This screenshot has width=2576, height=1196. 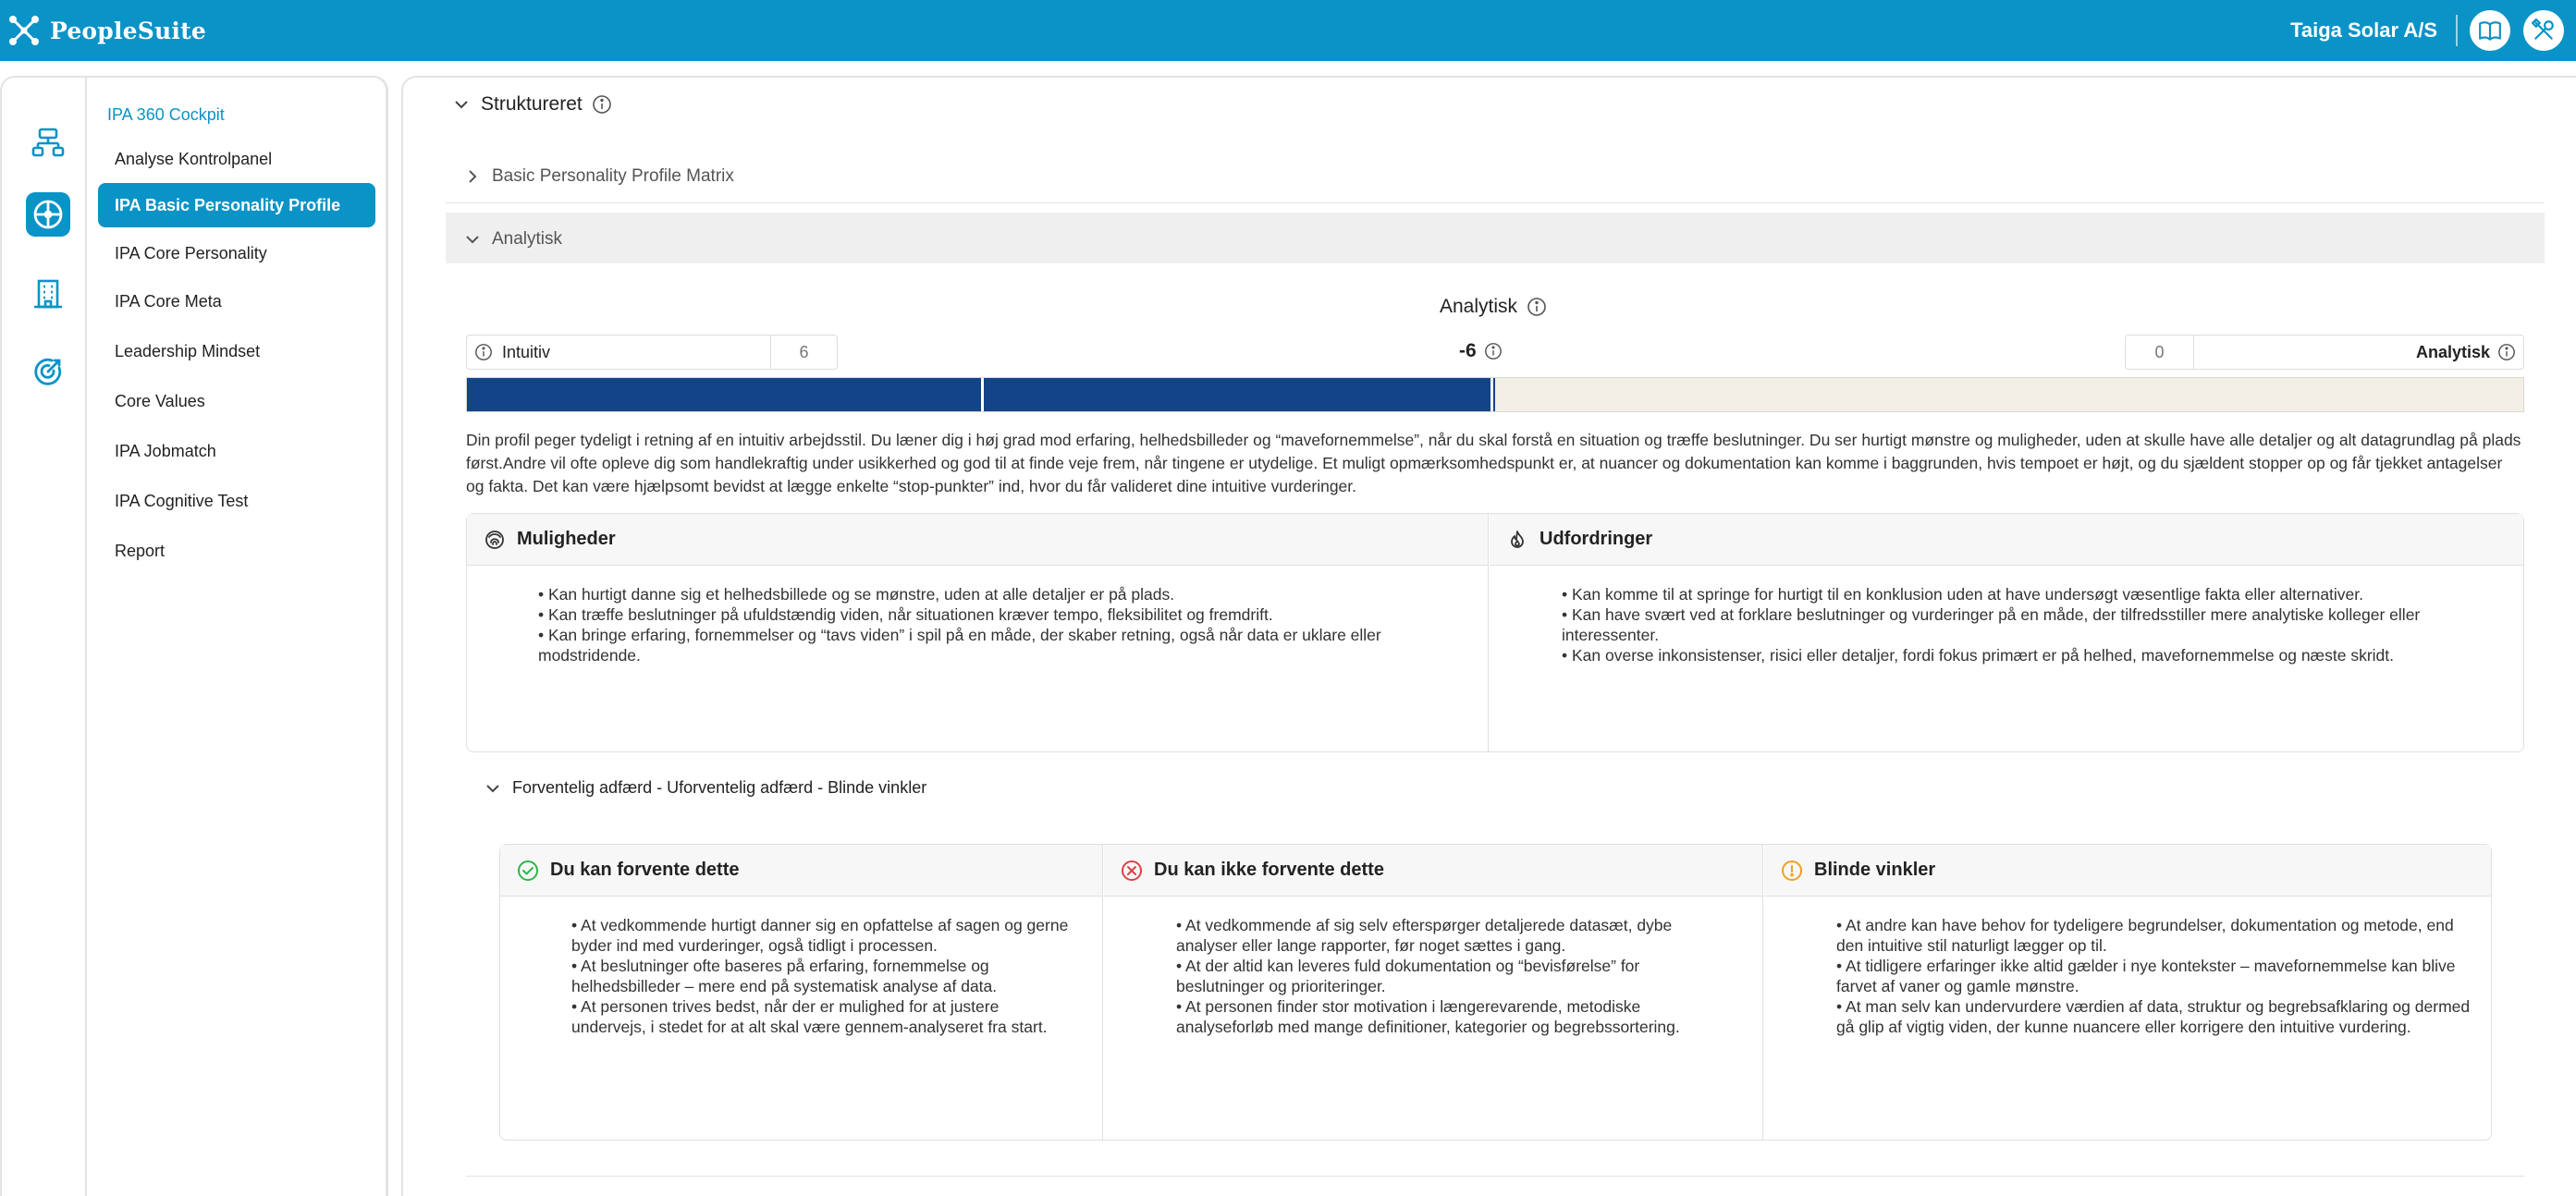 I want to click on challenges-title: Udfordringer, so click(x=1596, y=539).